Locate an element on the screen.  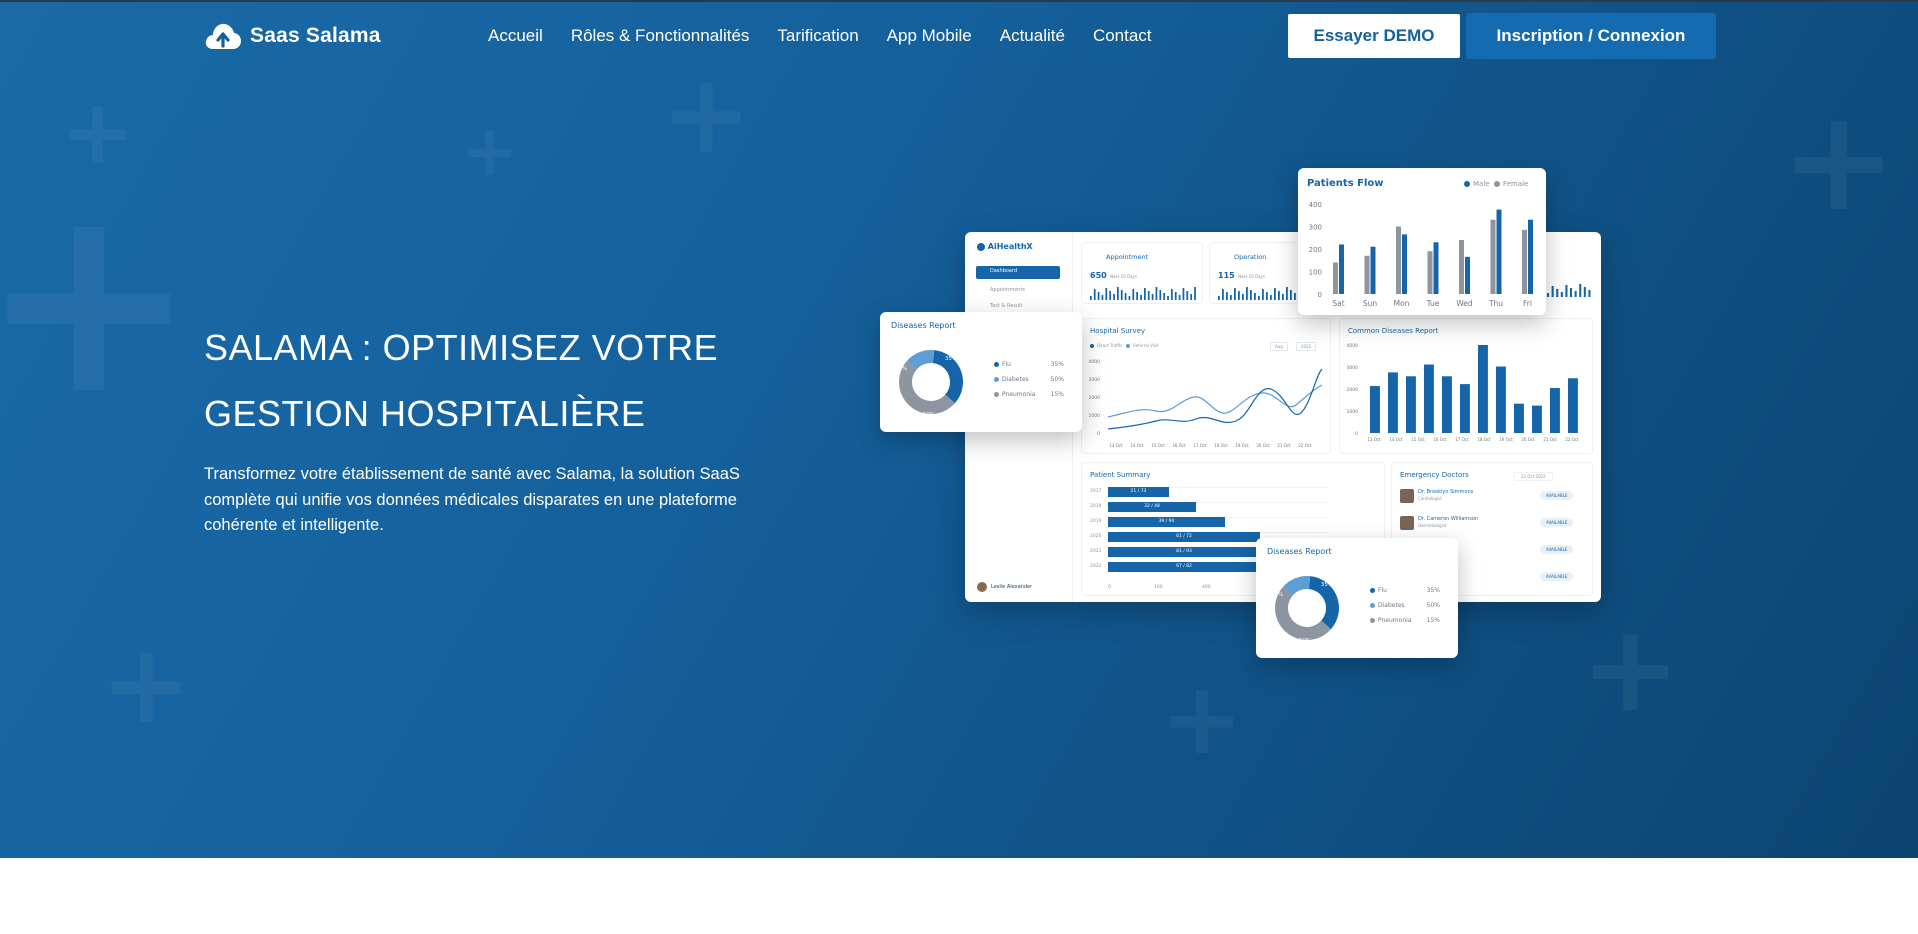
sidebar-item-dashboard: Dashboard is located at coordinates (1018, 272).